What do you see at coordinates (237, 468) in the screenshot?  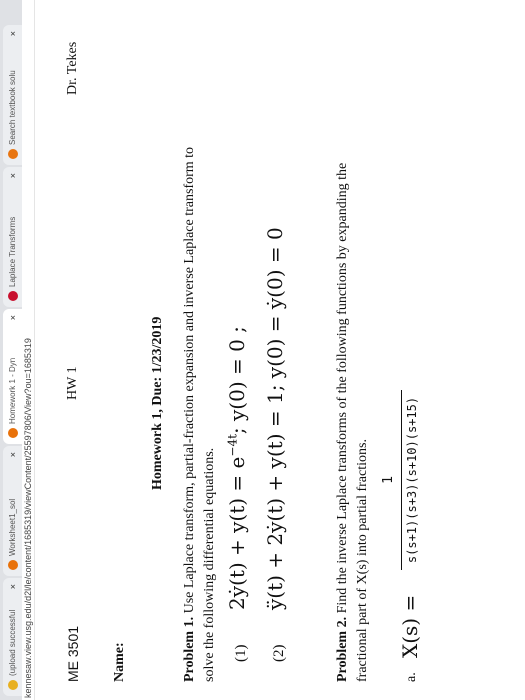 I see `equation-1: 2ẏ(t) + y(t) = e−4t; y(0) = 0 ;` at bounding box center [237, 468].